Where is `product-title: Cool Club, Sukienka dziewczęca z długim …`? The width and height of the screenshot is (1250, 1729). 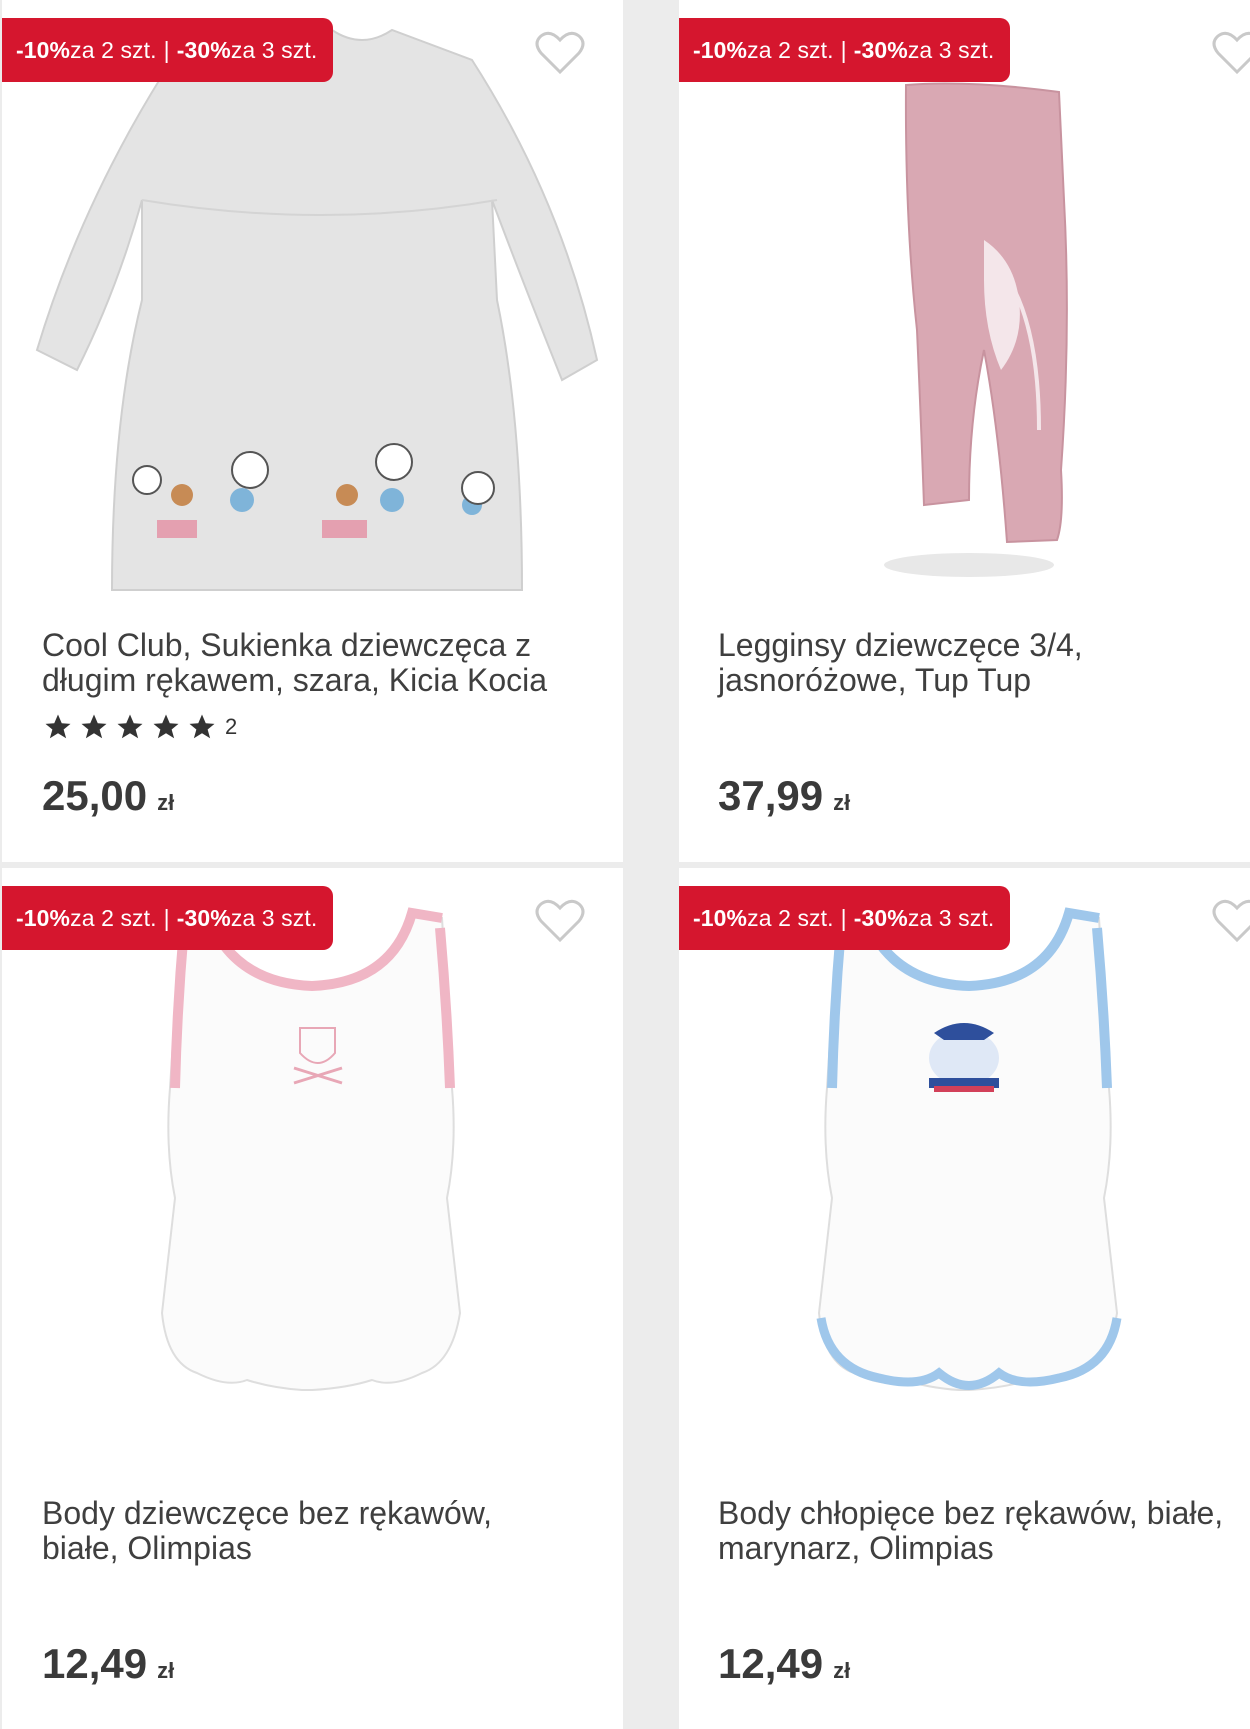
product-title: Cool Club, Sukienka dziewczęca z długim … is located at coordinates (322, 663).